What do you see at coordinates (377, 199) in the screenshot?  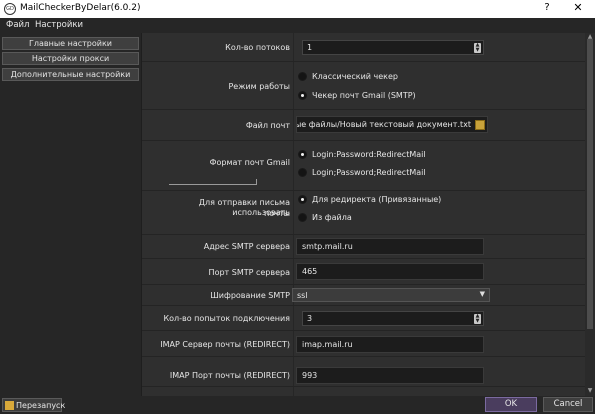 I see `send-redirect-label: Для редиректа (Привязанные)` at bounding box center [377, 199].